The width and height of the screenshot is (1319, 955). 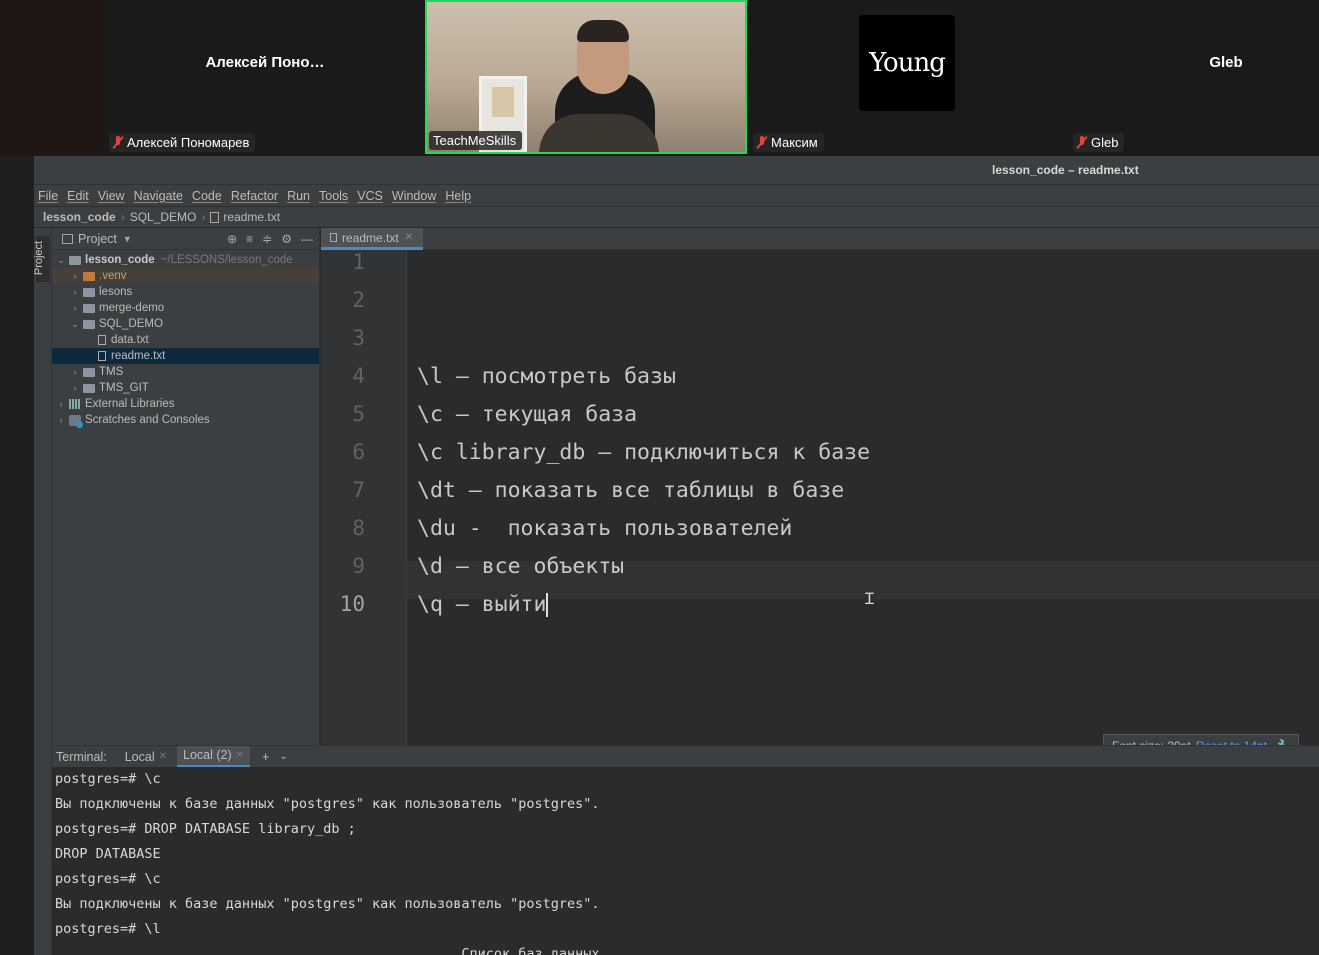 I want to click on video-tile-teachmeskills: TeachMeSkills, so click(x=586, y=77).